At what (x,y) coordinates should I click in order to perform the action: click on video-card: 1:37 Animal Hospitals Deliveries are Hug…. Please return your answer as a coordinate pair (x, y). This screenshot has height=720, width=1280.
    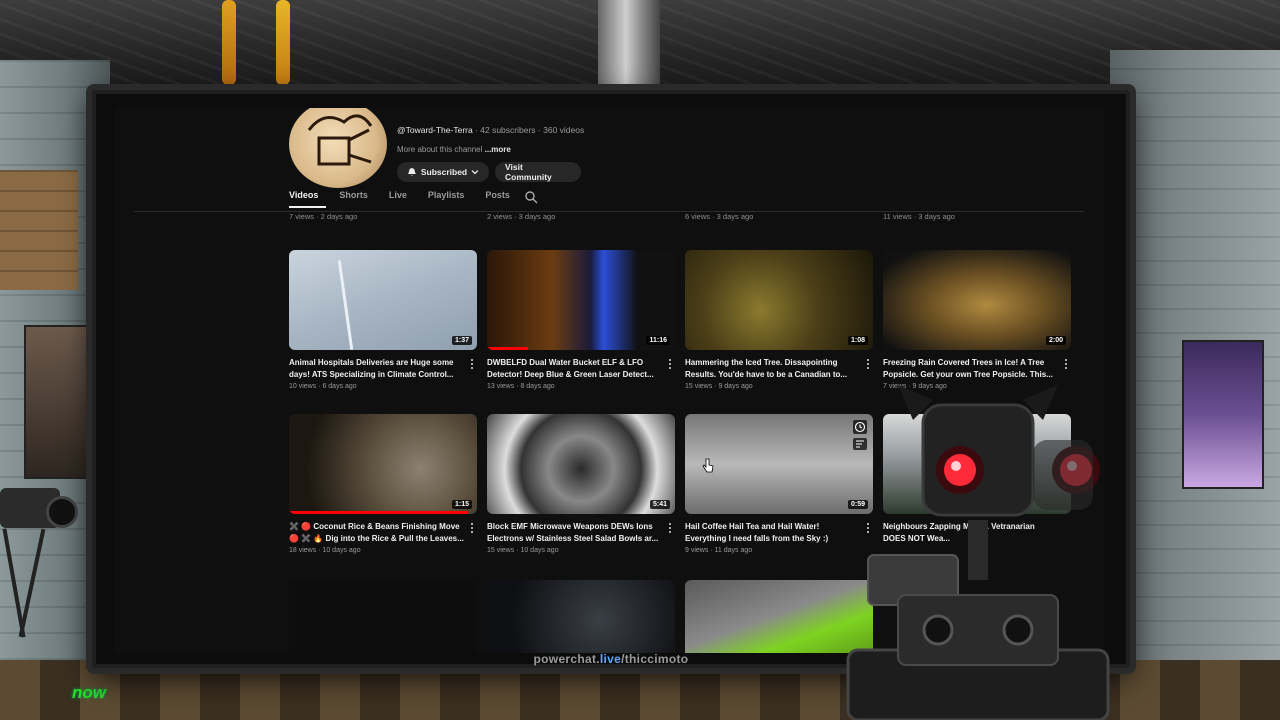
    Looking at the image, I should click on (383, 320).